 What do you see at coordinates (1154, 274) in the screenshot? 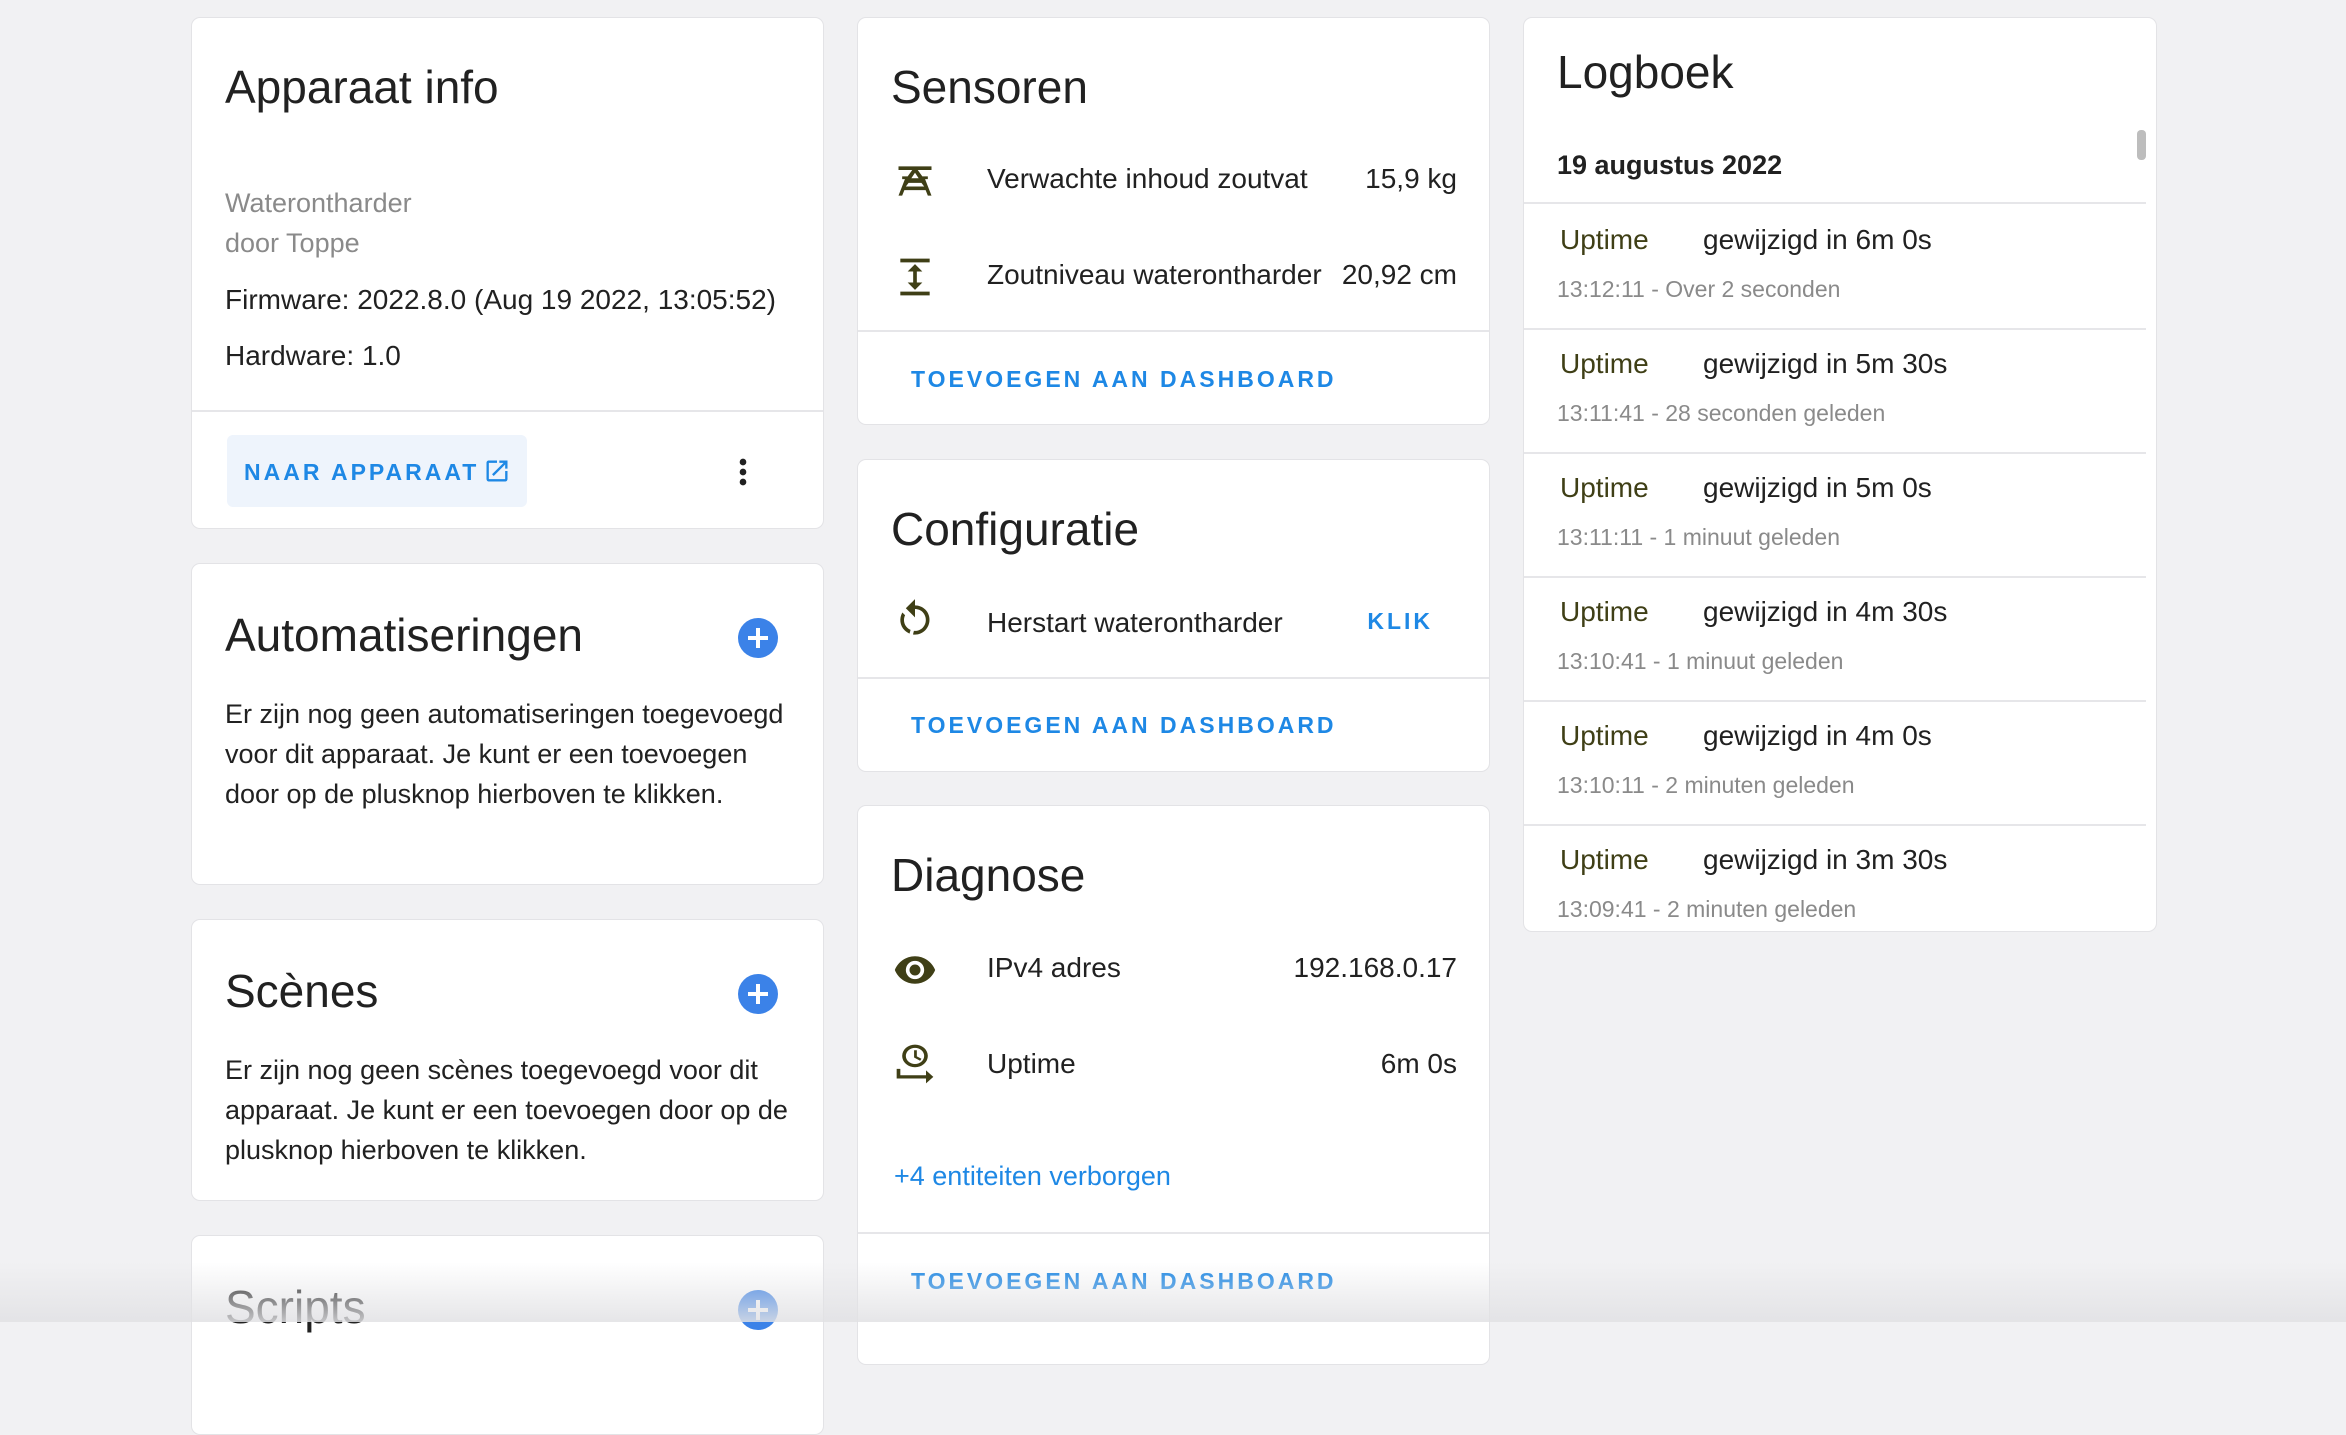
I see `sensor-label: Zoutniveau waterontharder` at bounding box center [1154, 274].